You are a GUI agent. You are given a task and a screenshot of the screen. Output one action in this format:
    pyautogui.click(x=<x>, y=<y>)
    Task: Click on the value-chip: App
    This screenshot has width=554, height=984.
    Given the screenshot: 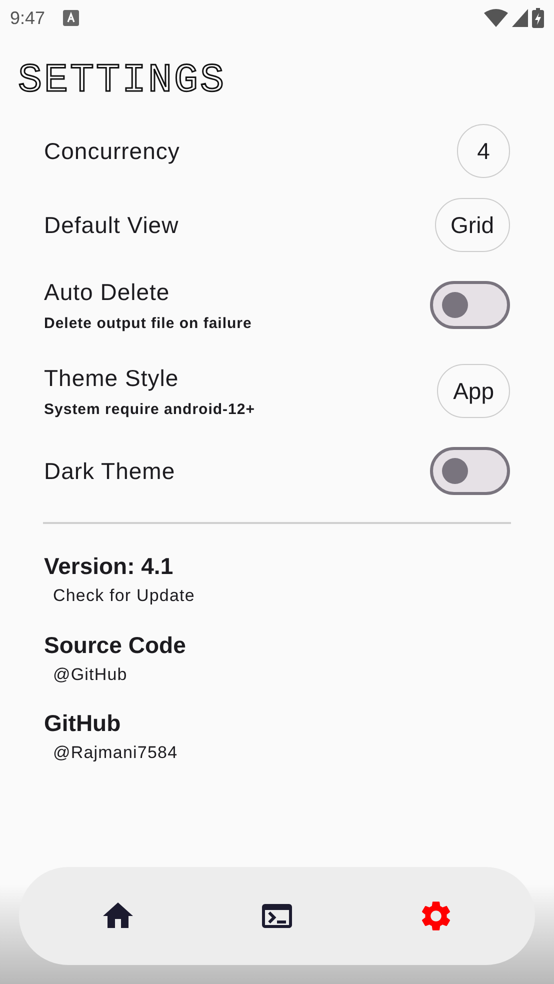 What is the action you would take?
    pyautogui.click(x=473, y=391)
    